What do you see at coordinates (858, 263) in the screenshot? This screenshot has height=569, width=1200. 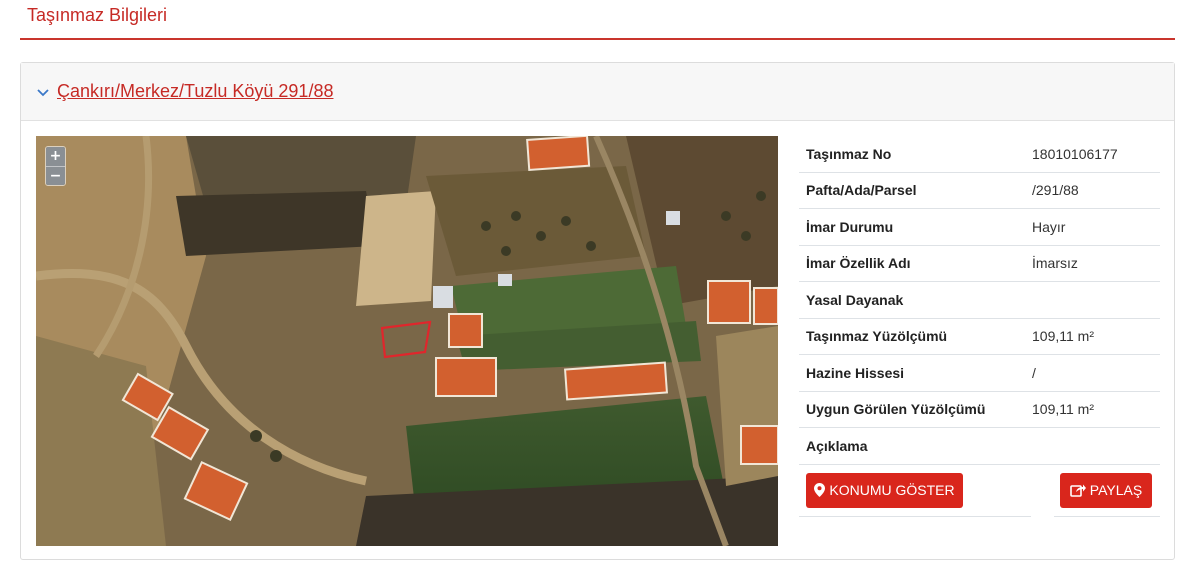 I see `info-label: İmar Özellik Adı` at bounding box center [858, 263].